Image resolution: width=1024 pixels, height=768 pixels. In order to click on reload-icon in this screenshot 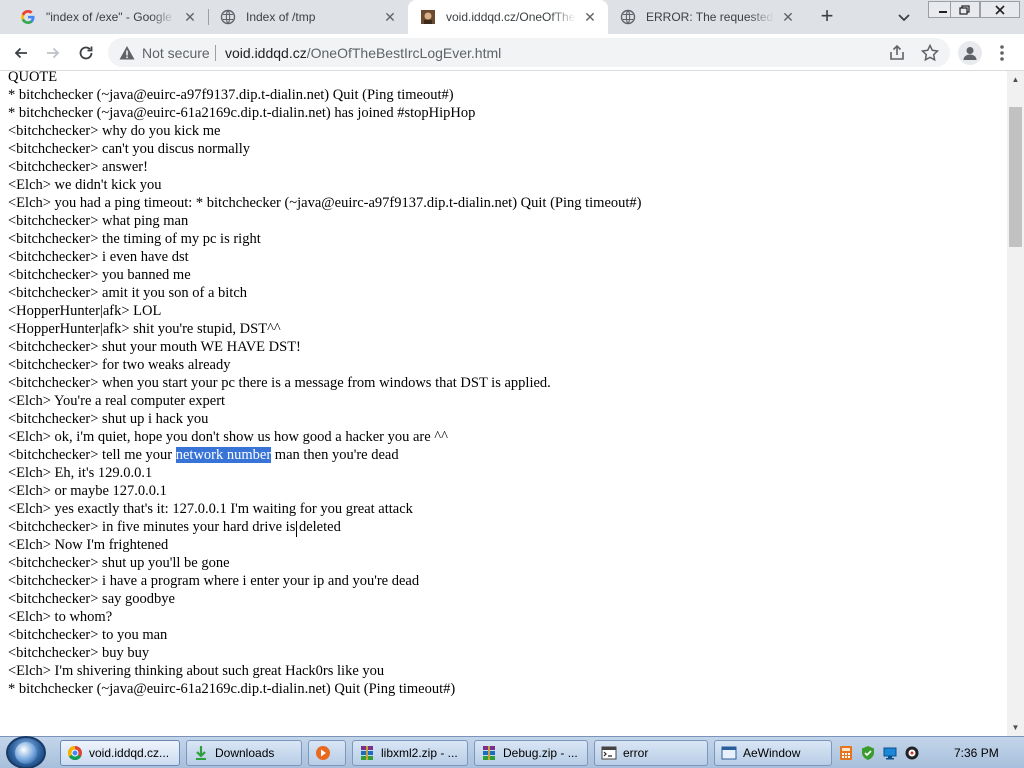, I will do `click(86, 53)`.